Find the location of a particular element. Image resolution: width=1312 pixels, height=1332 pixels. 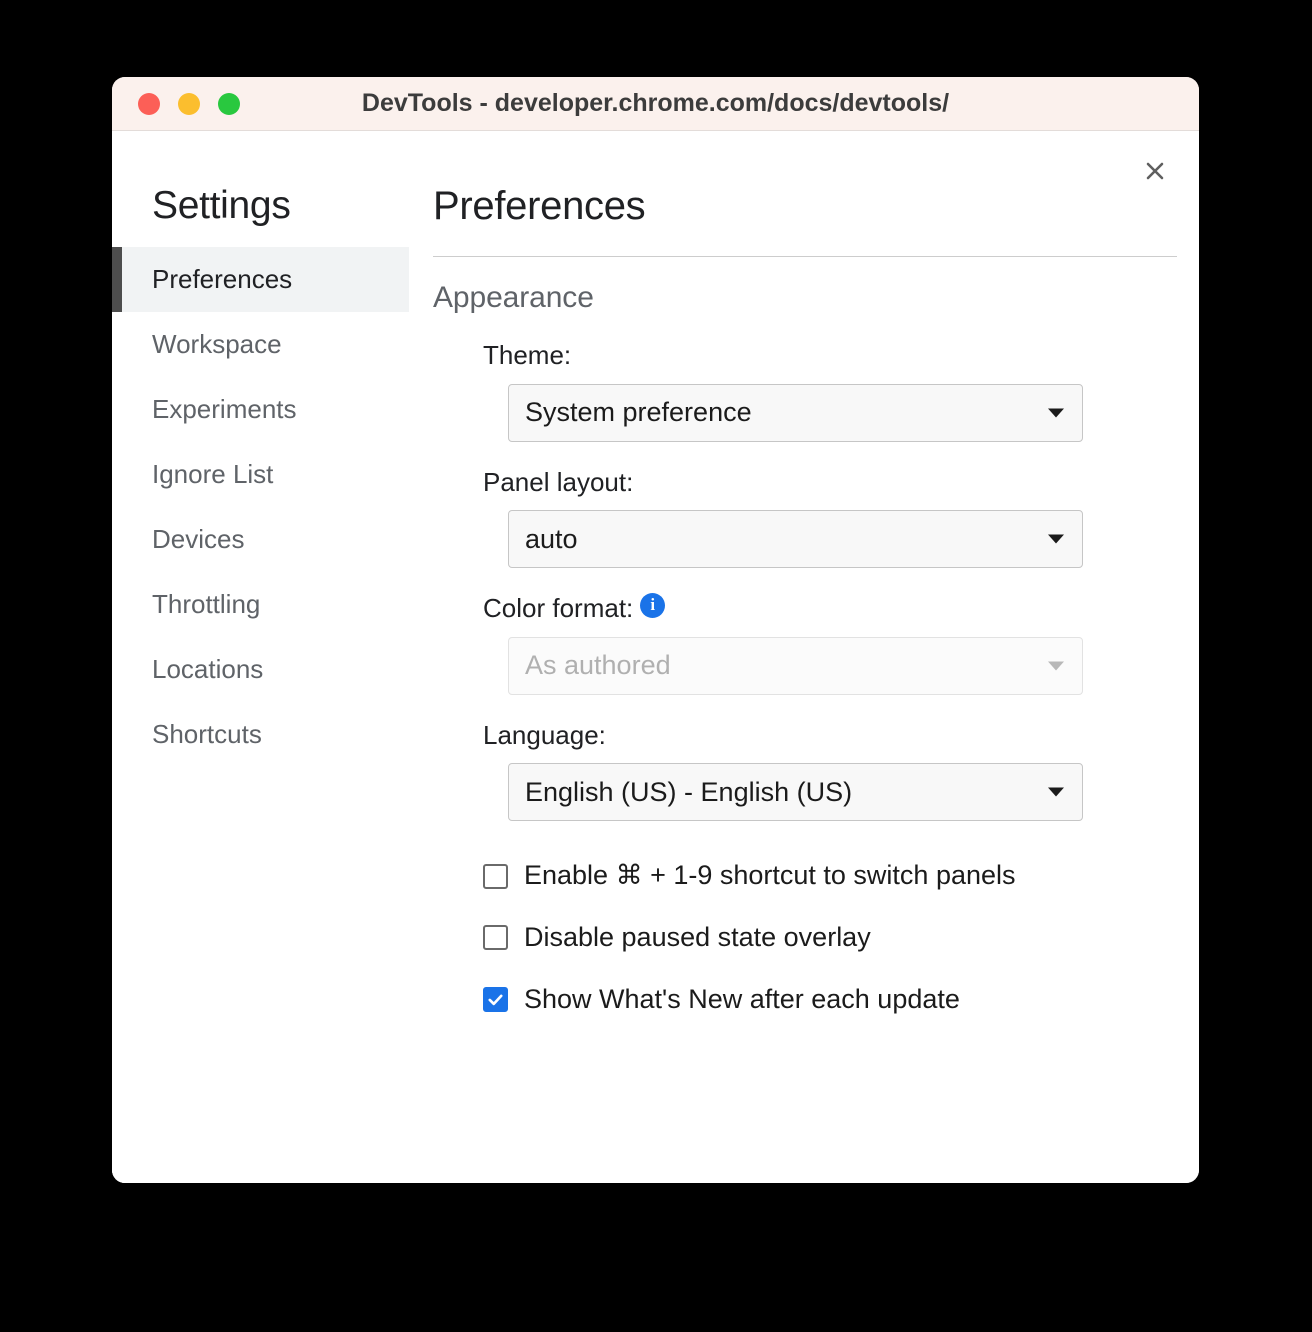

page-title: Preferences is located at coordinates (539, 206).